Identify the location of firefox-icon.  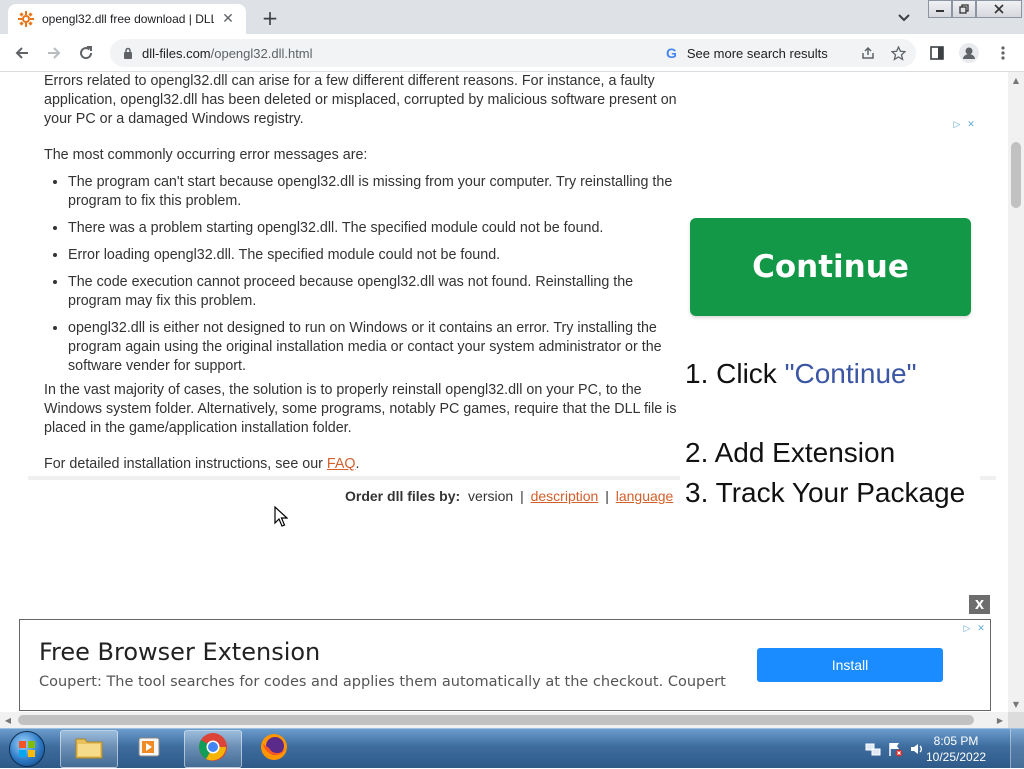
(274, 749).